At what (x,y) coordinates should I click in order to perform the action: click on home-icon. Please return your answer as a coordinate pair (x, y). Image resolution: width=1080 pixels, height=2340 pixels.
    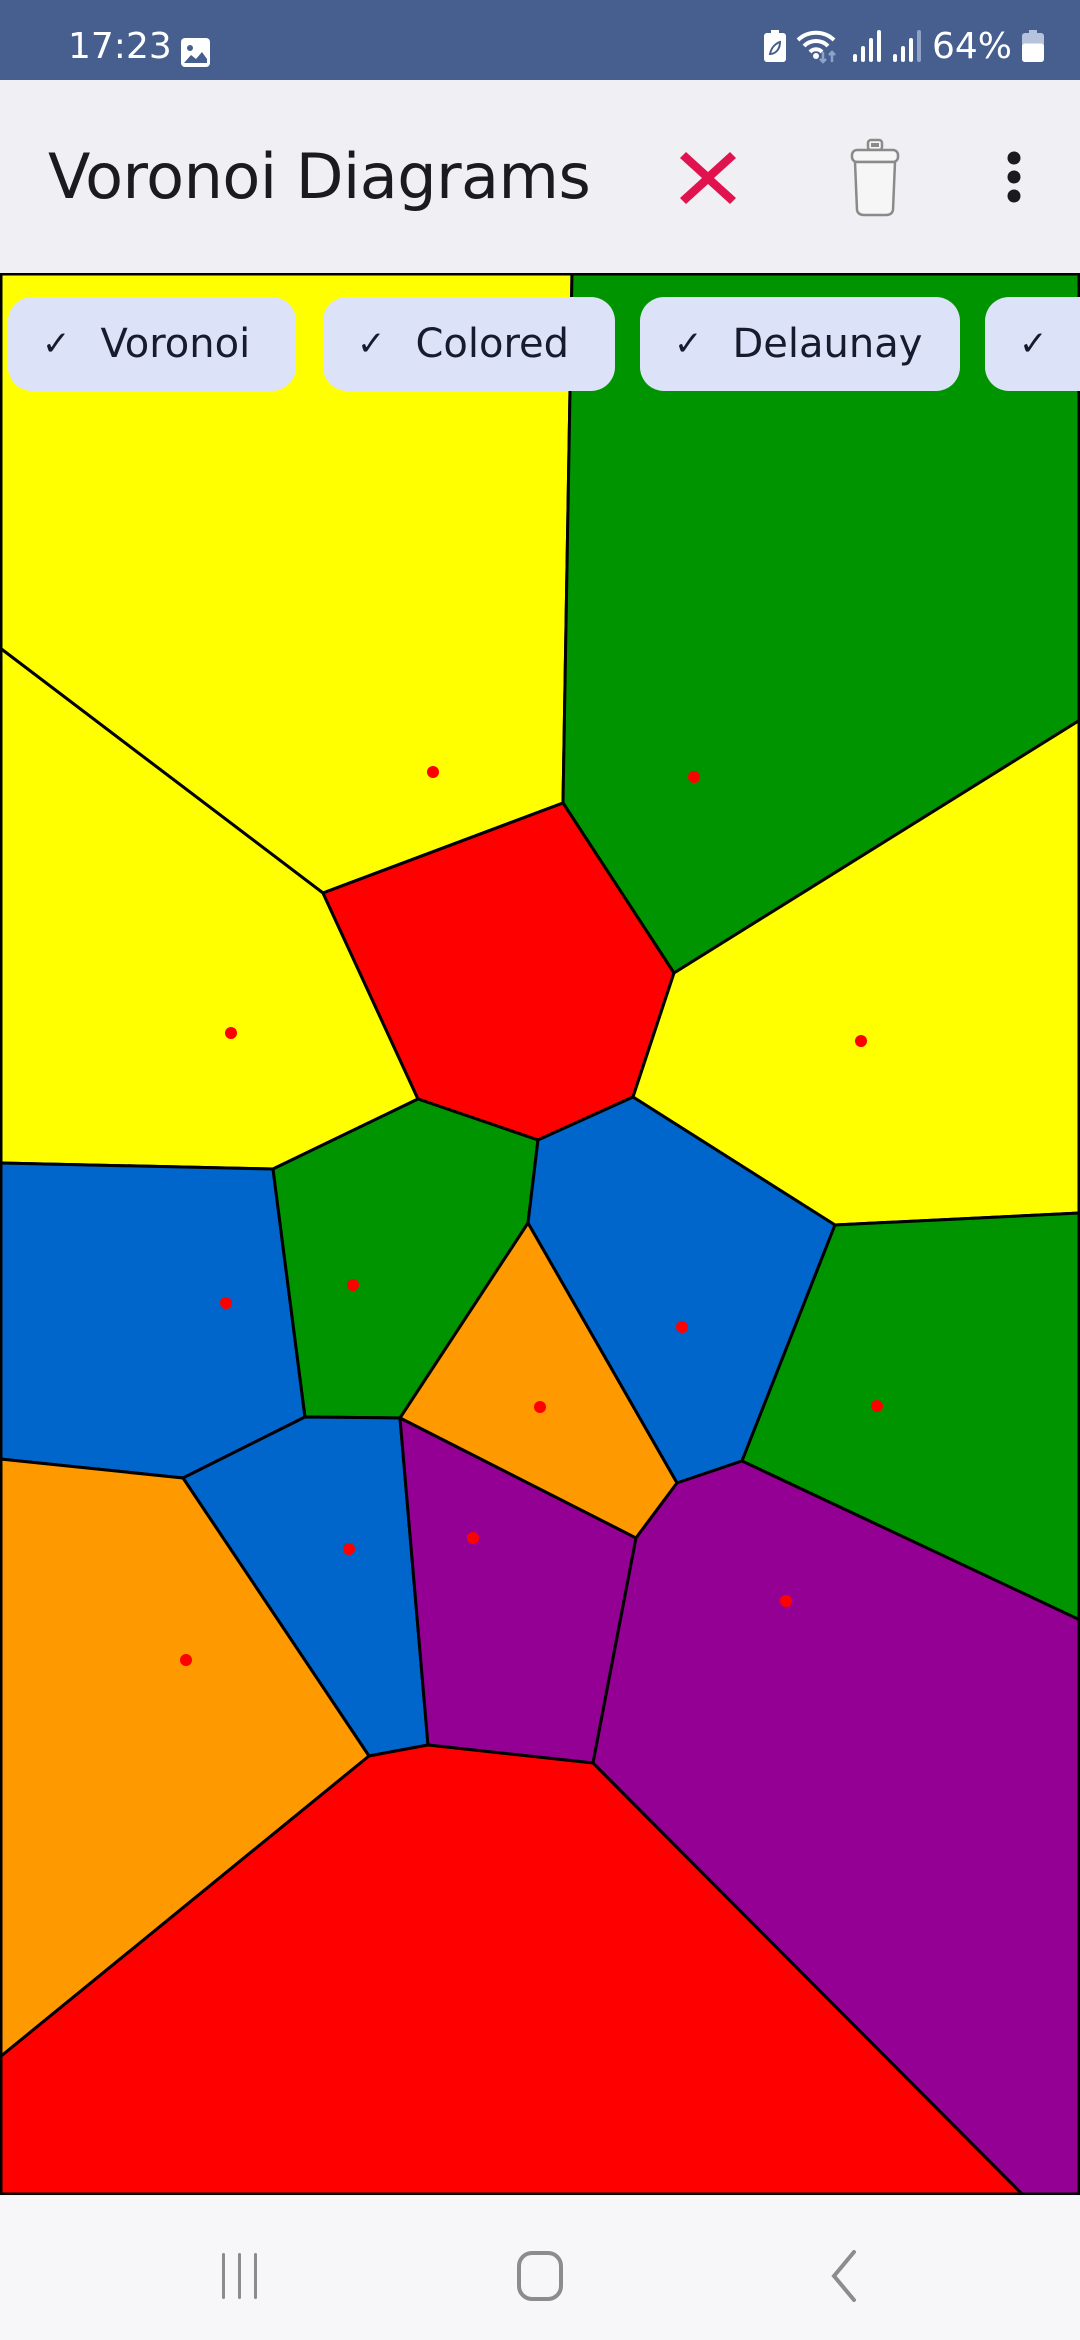
    Looking at the image, I should click on (540, 2276).